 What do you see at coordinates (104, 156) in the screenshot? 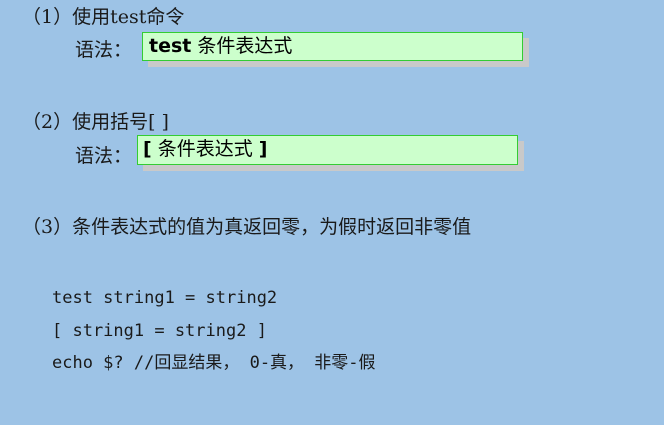
I see `item-2-syntax-label: 语法：` at bounding box center [104, 156].